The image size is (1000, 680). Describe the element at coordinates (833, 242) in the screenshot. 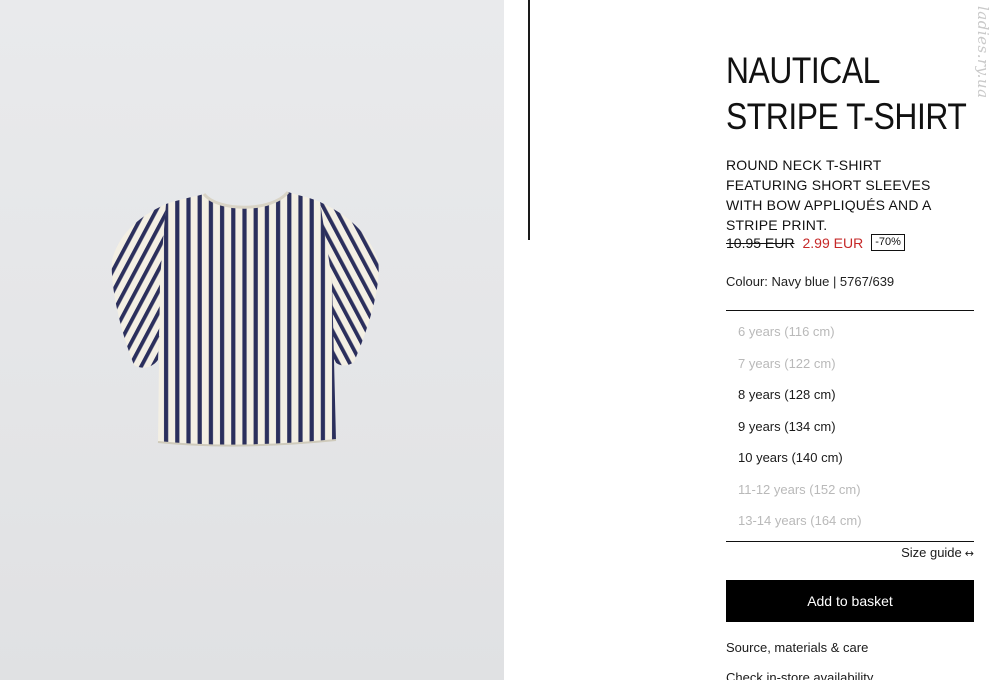

I see `sale-price: 2.99 EUR` at that location.